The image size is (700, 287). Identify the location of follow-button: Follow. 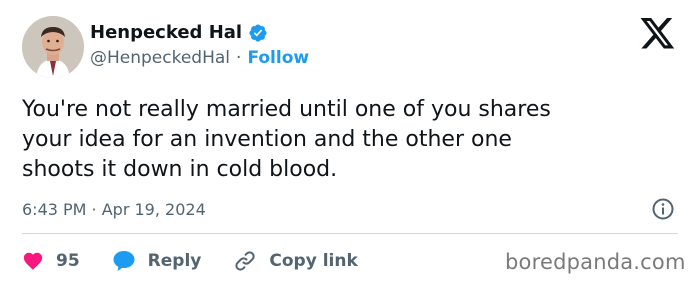
(278, 58).